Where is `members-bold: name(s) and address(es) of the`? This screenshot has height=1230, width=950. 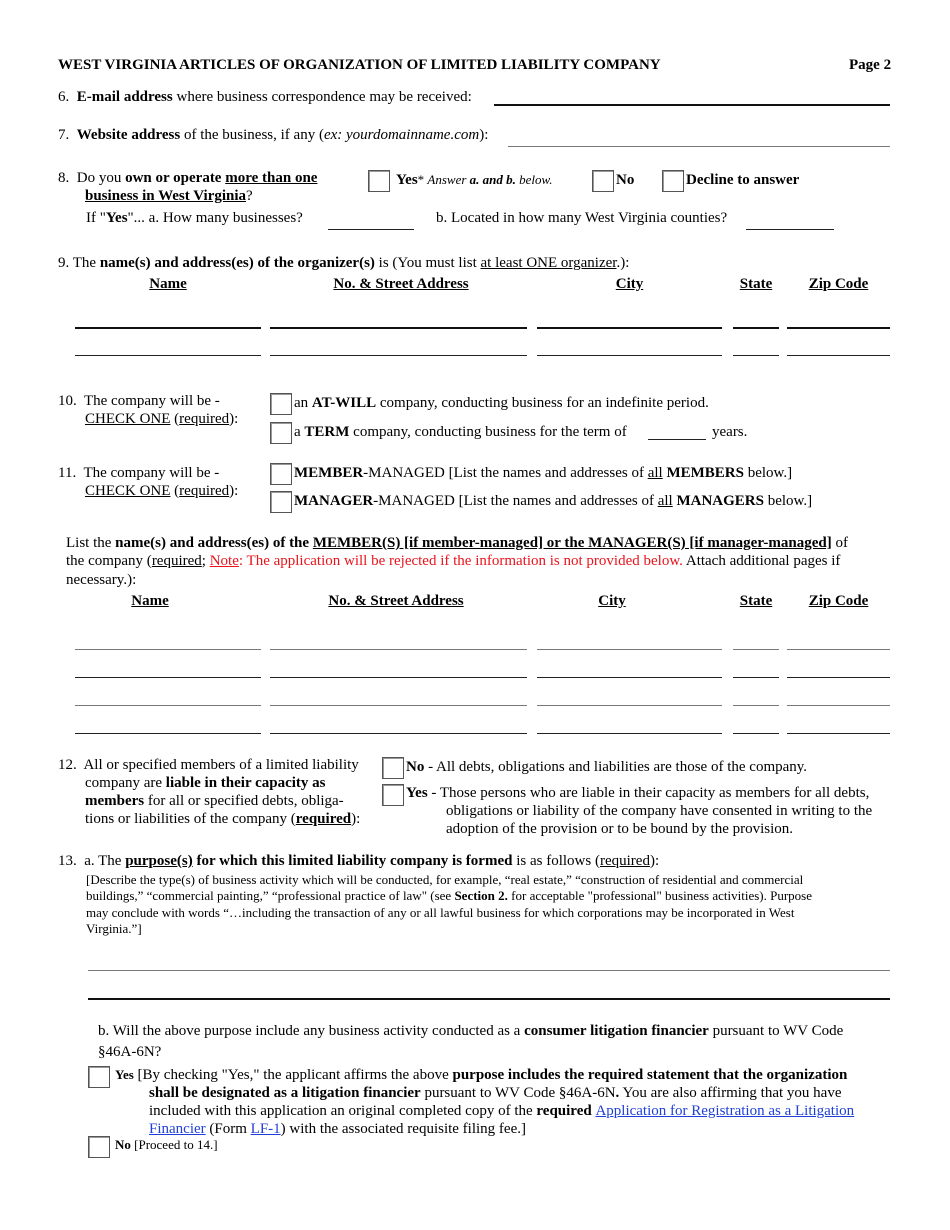
members-bold: name(s) and address(es) of the is located at coordinates (214, 543).